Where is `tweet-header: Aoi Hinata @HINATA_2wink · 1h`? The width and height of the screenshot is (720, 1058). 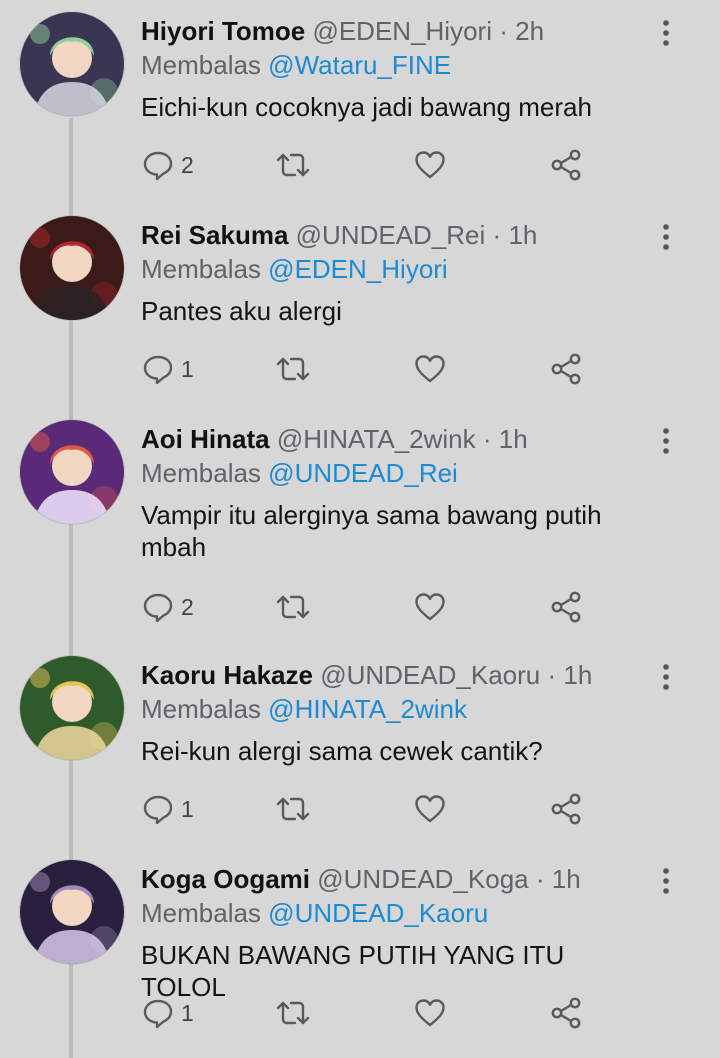 tweet-header: Aoi Hinata @HINATA_2wink · 1h is located at coordinates (396, 439).